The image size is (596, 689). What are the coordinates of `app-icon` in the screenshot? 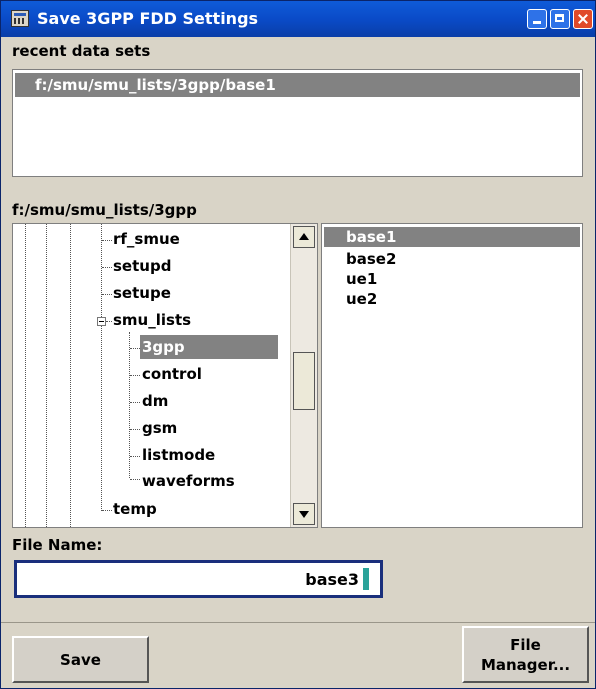 It's located at (20, 18).